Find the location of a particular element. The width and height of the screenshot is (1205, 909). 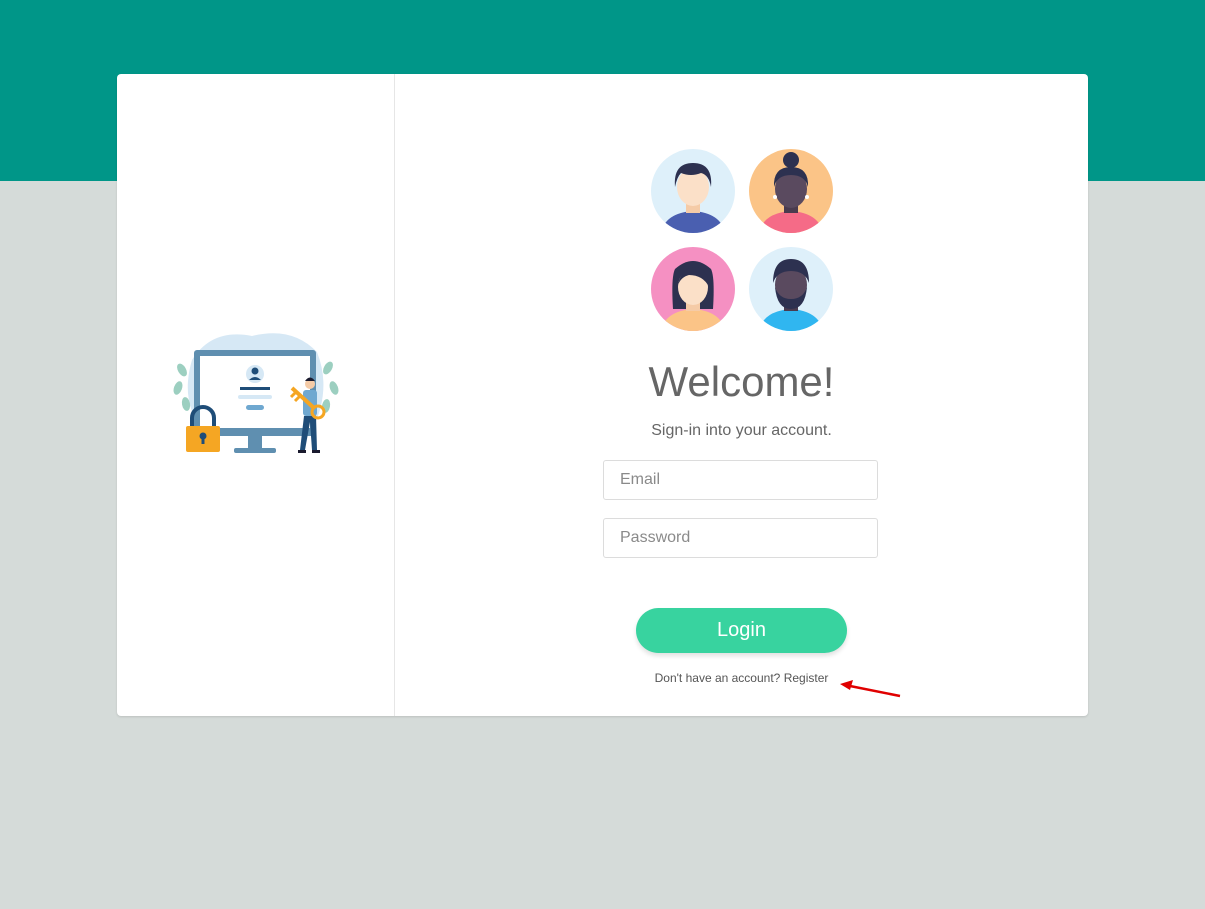

login-illustration-icon is located at coordinates (256, 393).